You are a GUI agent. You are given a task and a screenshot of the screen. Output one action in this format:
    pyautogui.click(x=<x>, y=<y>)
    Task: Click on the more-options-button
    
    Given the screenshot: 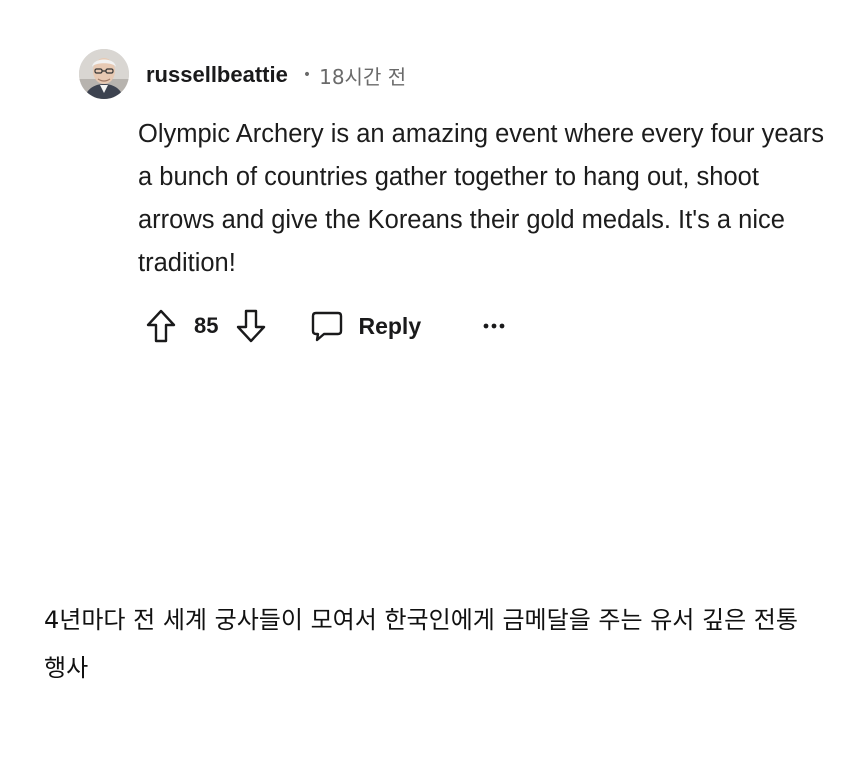 What is the action you would take?
    pyautogui.click(x=494, y=326)
    